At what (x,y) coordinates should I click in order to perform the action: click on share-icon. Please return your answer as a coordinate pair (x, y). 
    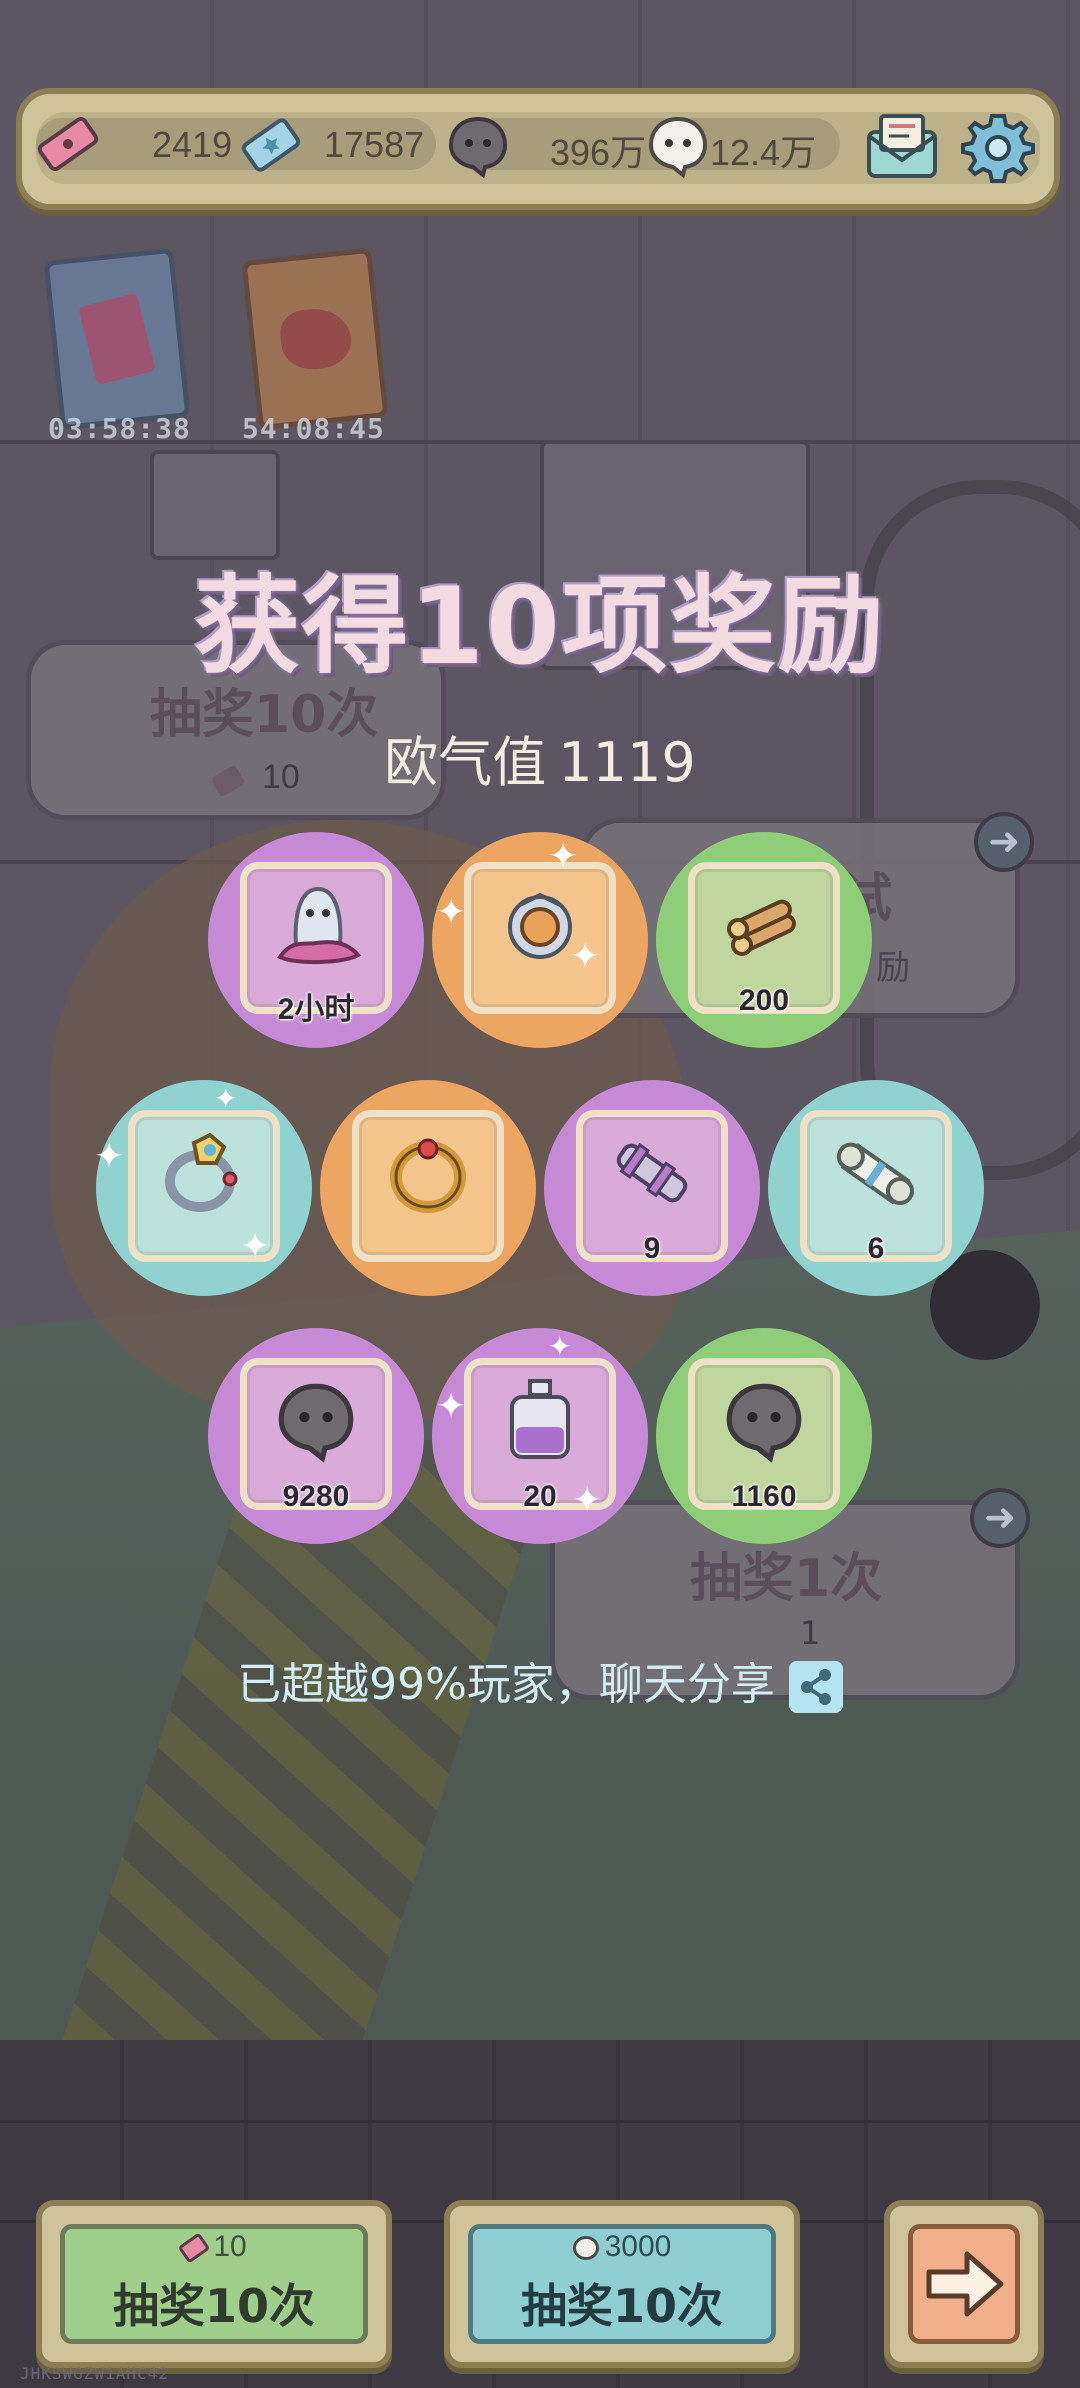
    Looking at the image, I should click on (815, 1687).